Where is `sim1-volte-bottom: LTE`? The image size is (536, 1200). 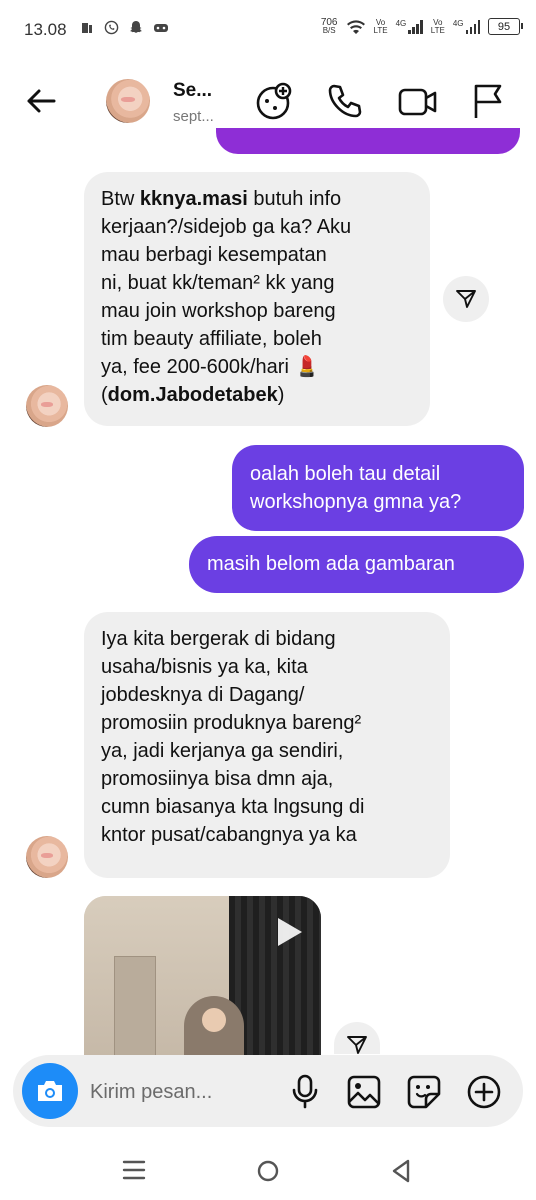
sim1-volte-bottom: LTE is located at coordinates (380, 30).